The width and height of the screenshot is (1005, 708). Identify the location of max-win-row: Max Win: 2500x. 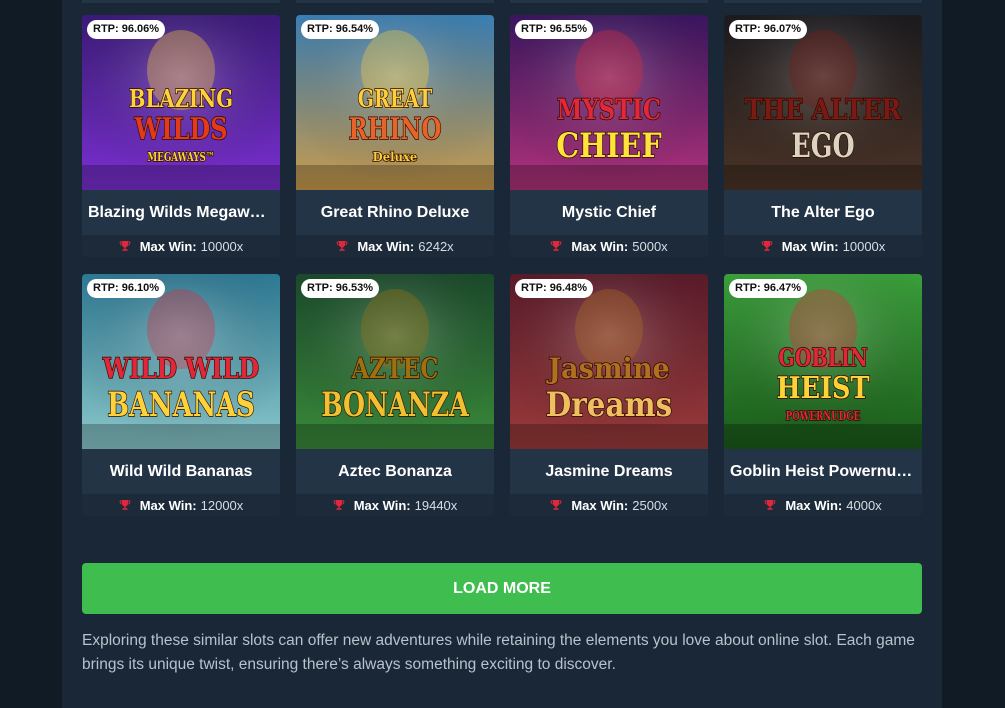
(609, 505).